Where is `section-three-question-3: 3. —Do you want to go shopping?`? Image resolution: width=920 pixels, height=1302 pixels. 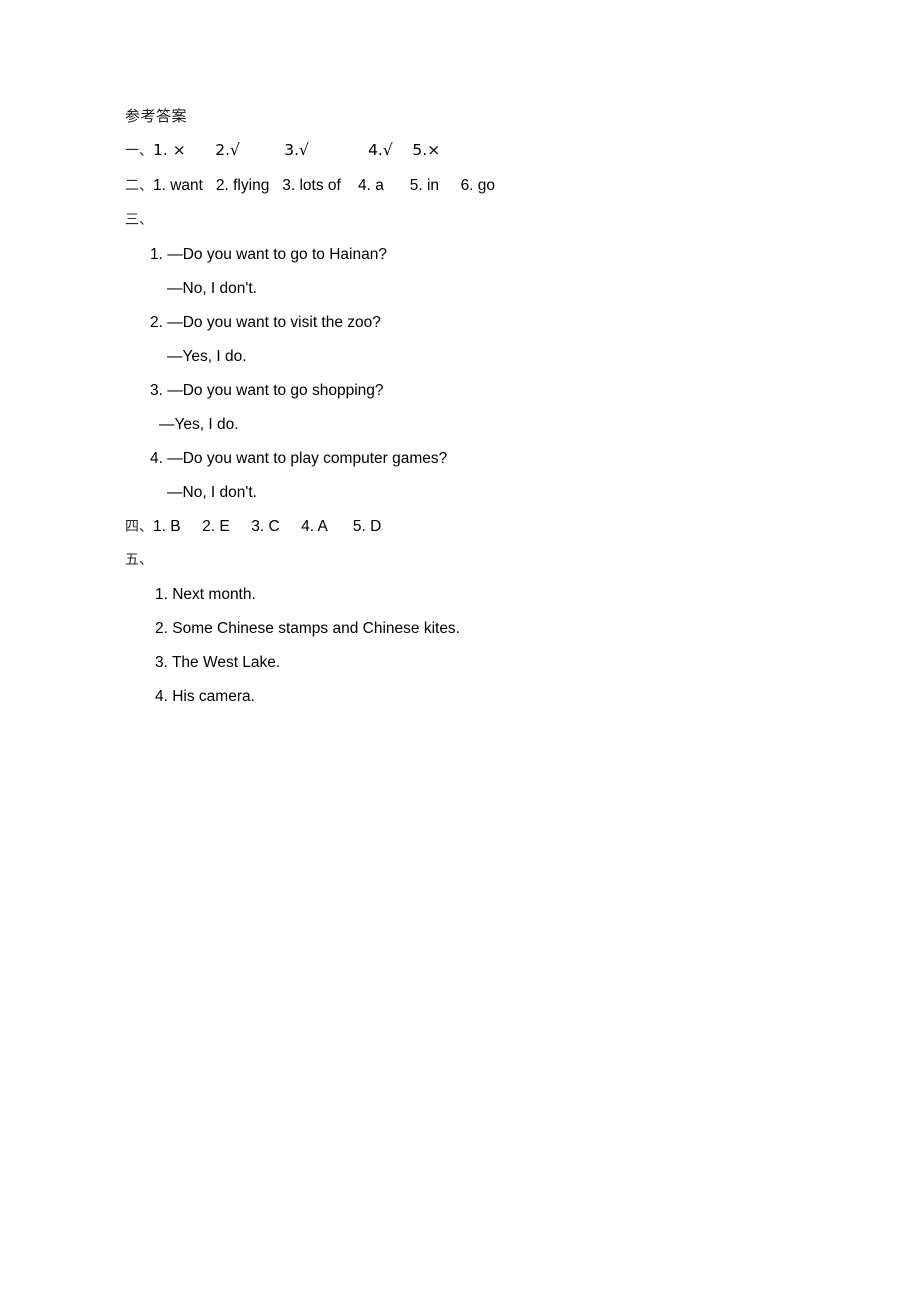 section-three-question-3: 3. —Do you want to go shopping? is located at coordinates (267, 390).